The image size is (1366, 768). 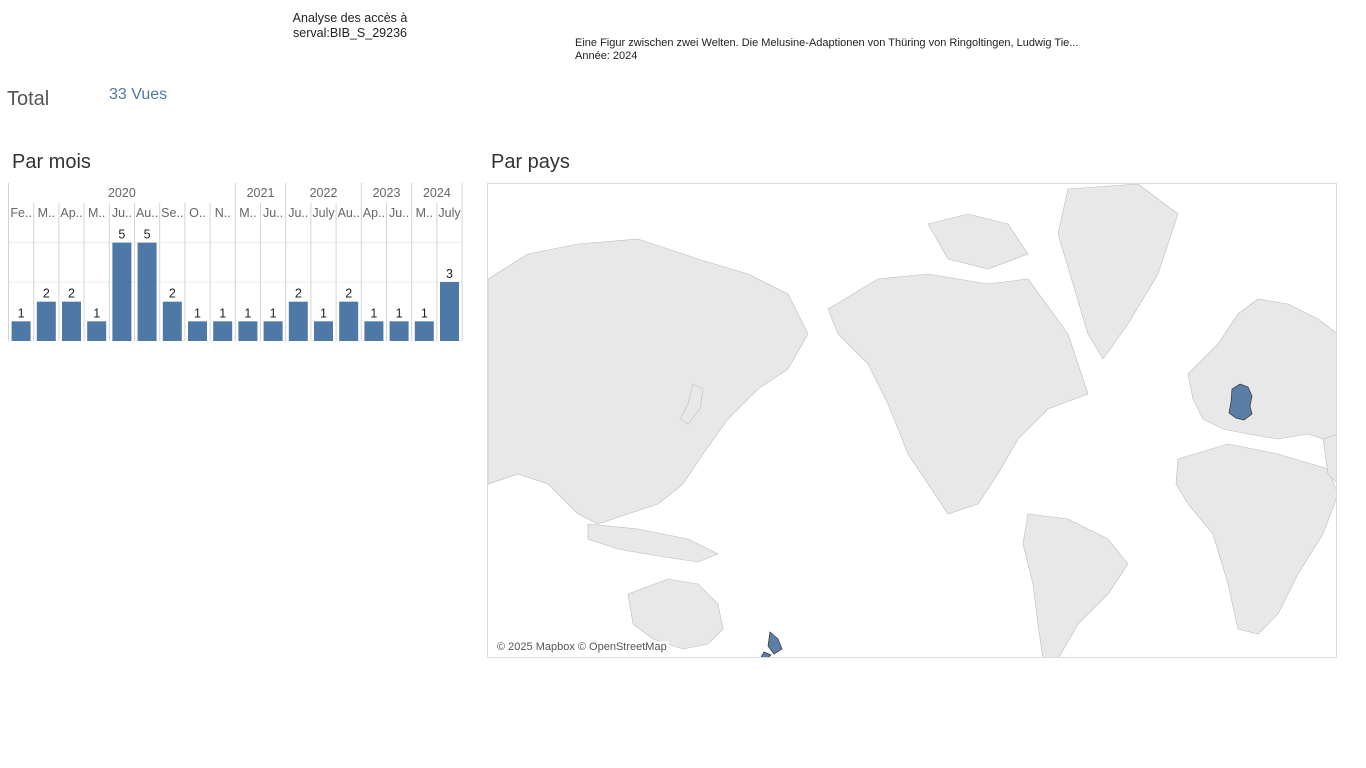 I want to click on document-year: Année: 2024, so click(x=606, y=56).